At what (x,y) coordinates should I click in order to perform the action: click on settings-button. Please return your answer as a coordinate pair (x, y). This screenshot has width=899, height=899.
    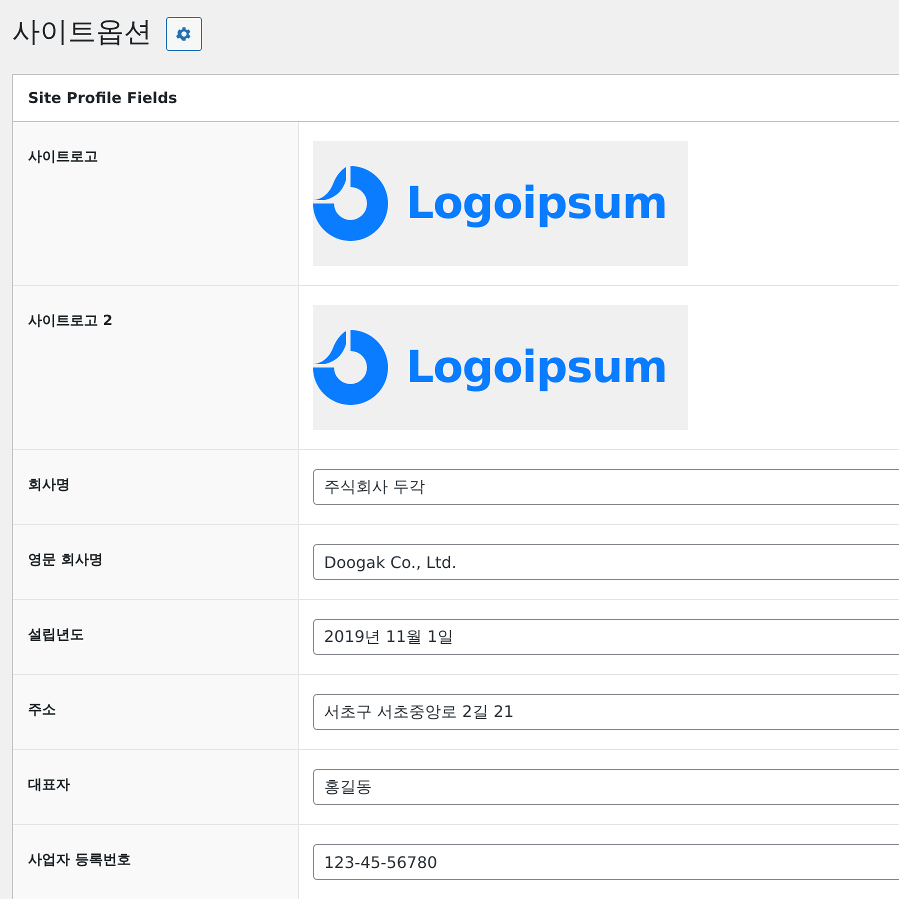
    Looking at the image, I should click on (184, 34).